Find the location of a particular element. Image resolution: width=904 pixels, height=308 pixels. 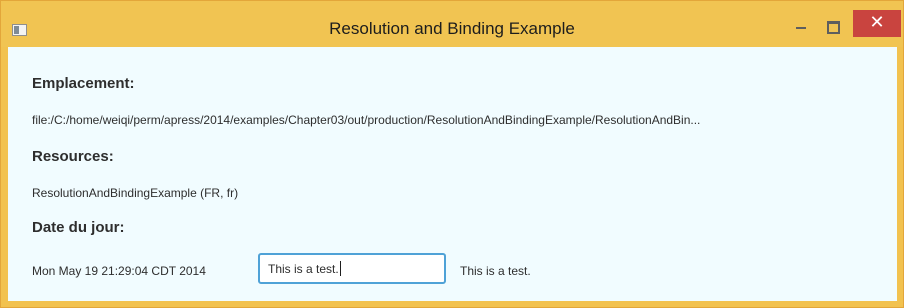

close-icon: ✕ is located at coordinates (877, 22).